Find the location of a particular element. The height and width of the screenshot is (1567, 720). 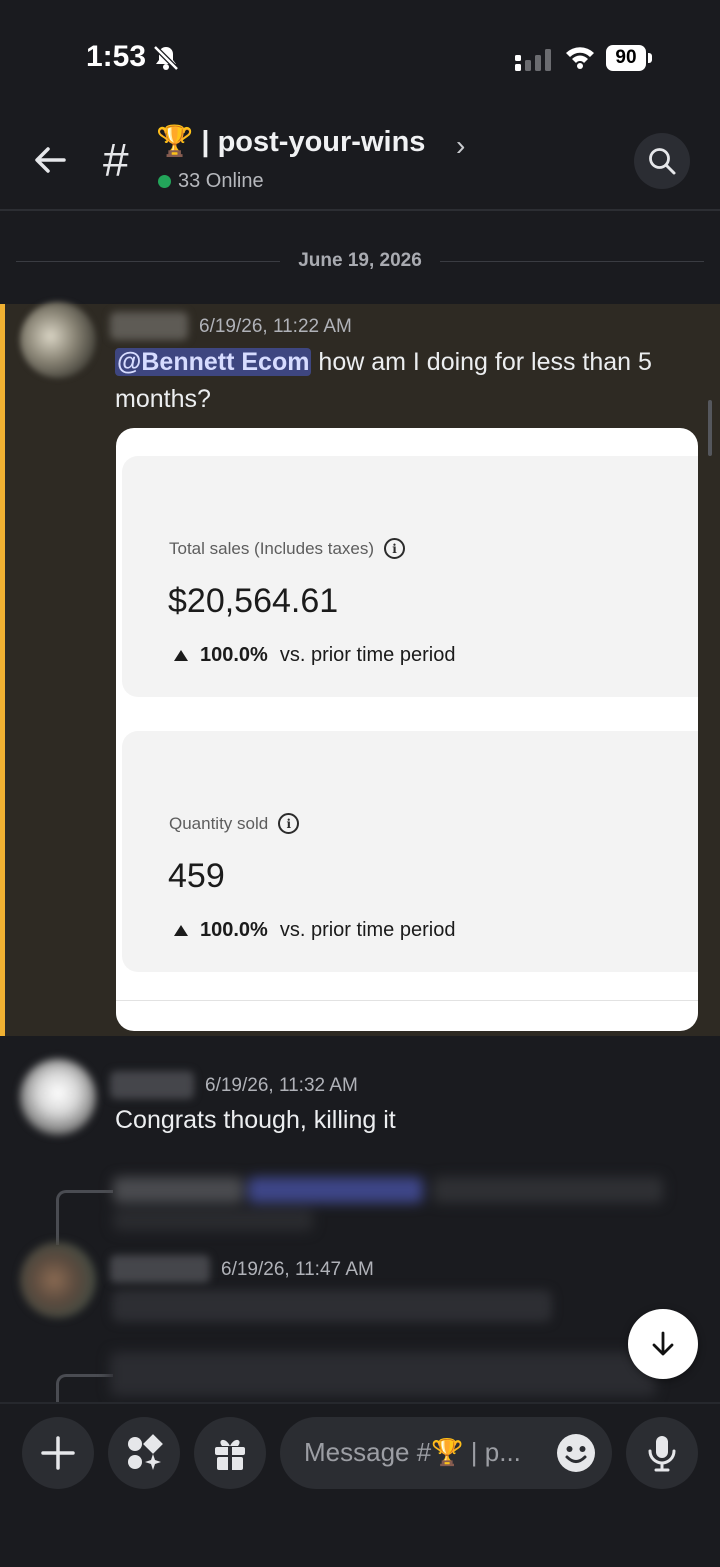

stat-value: $20,564.61 is located at coordinates (253, 601).